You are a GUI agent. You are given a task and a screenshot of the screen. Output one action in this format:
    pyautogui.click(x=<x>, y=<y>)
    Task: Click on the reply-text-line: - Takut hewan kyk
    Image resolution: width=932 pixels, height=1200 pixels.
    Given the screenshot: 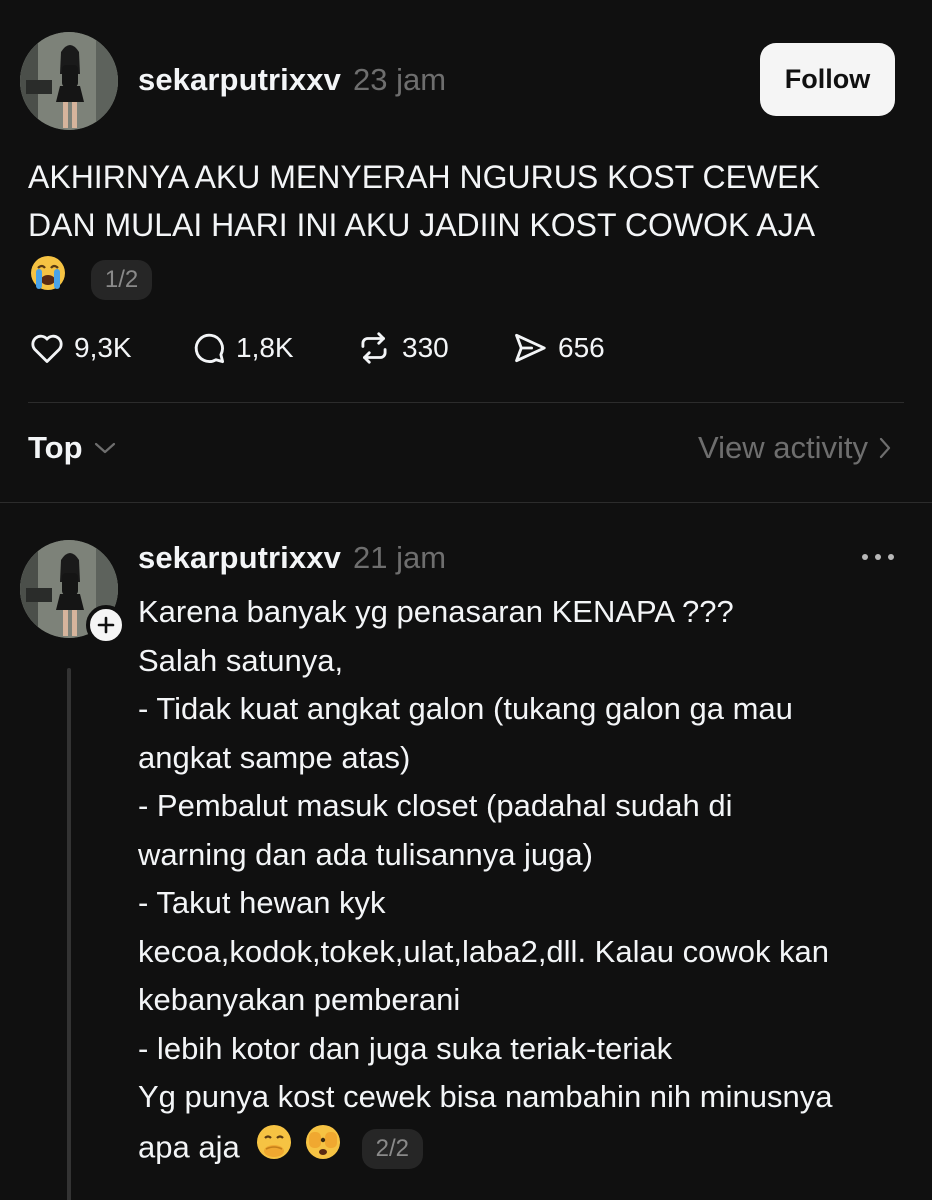 What is the action you would take?
    pyautogui.click(x=262, y=902)
    